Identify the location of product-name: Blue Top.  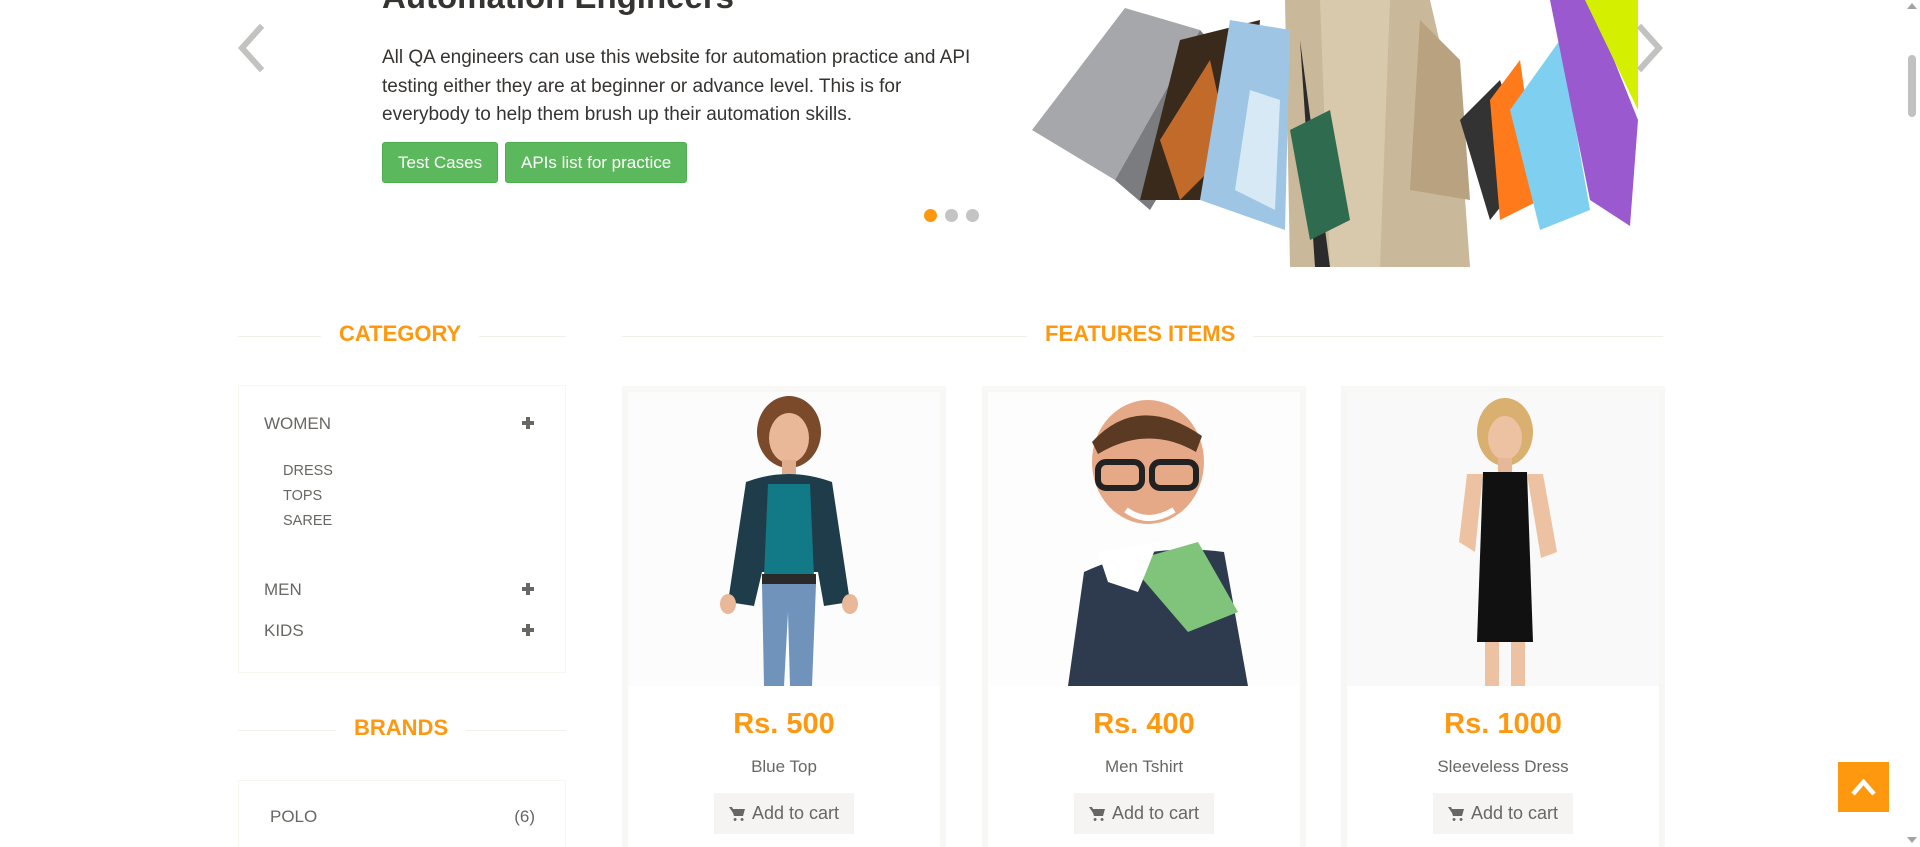
(784, 766).